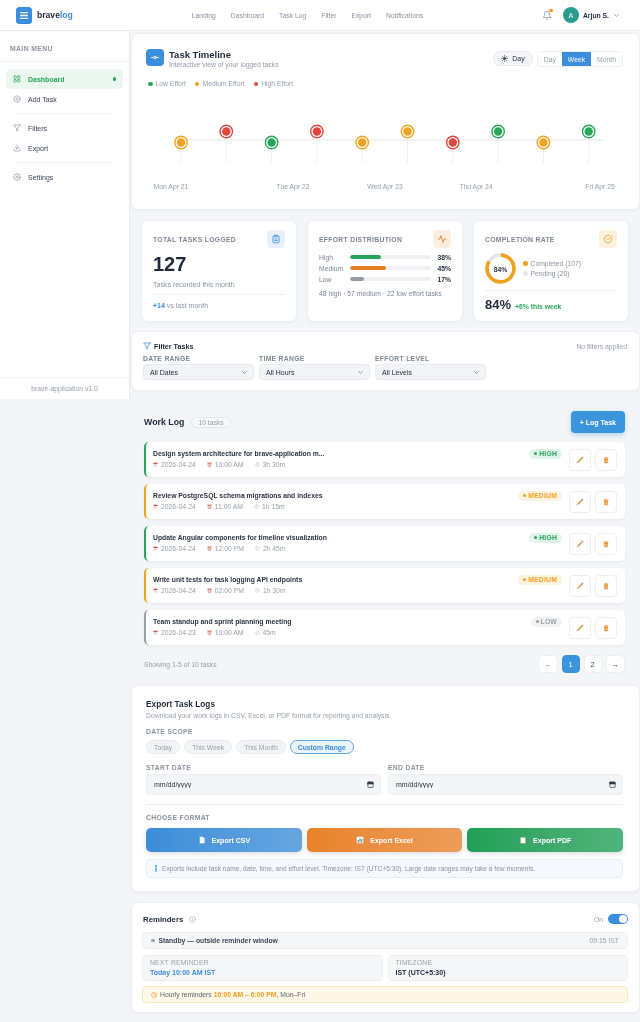 This screenshot has height=1022, width=640. Describe the element at coordinates (24, 15) in the screenshot. I see `menu-icon` at that location.